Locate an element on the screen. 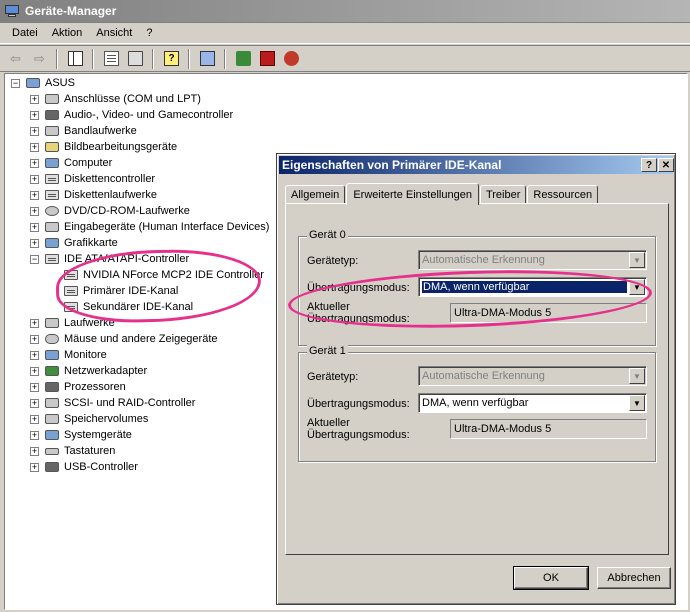  processor-icon is located at coordinates (52, 387).